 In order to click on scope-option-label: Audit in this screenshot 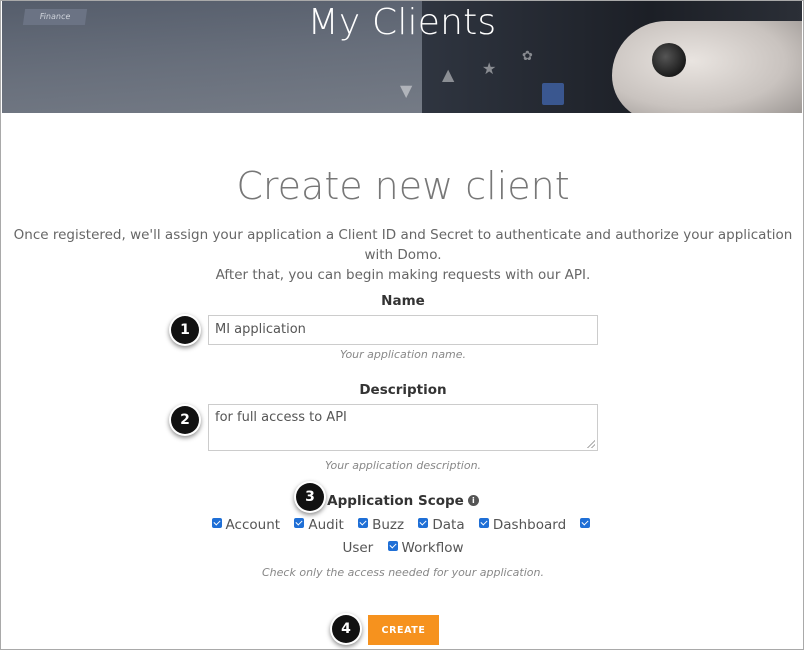, I will do `click(326, 525)`.